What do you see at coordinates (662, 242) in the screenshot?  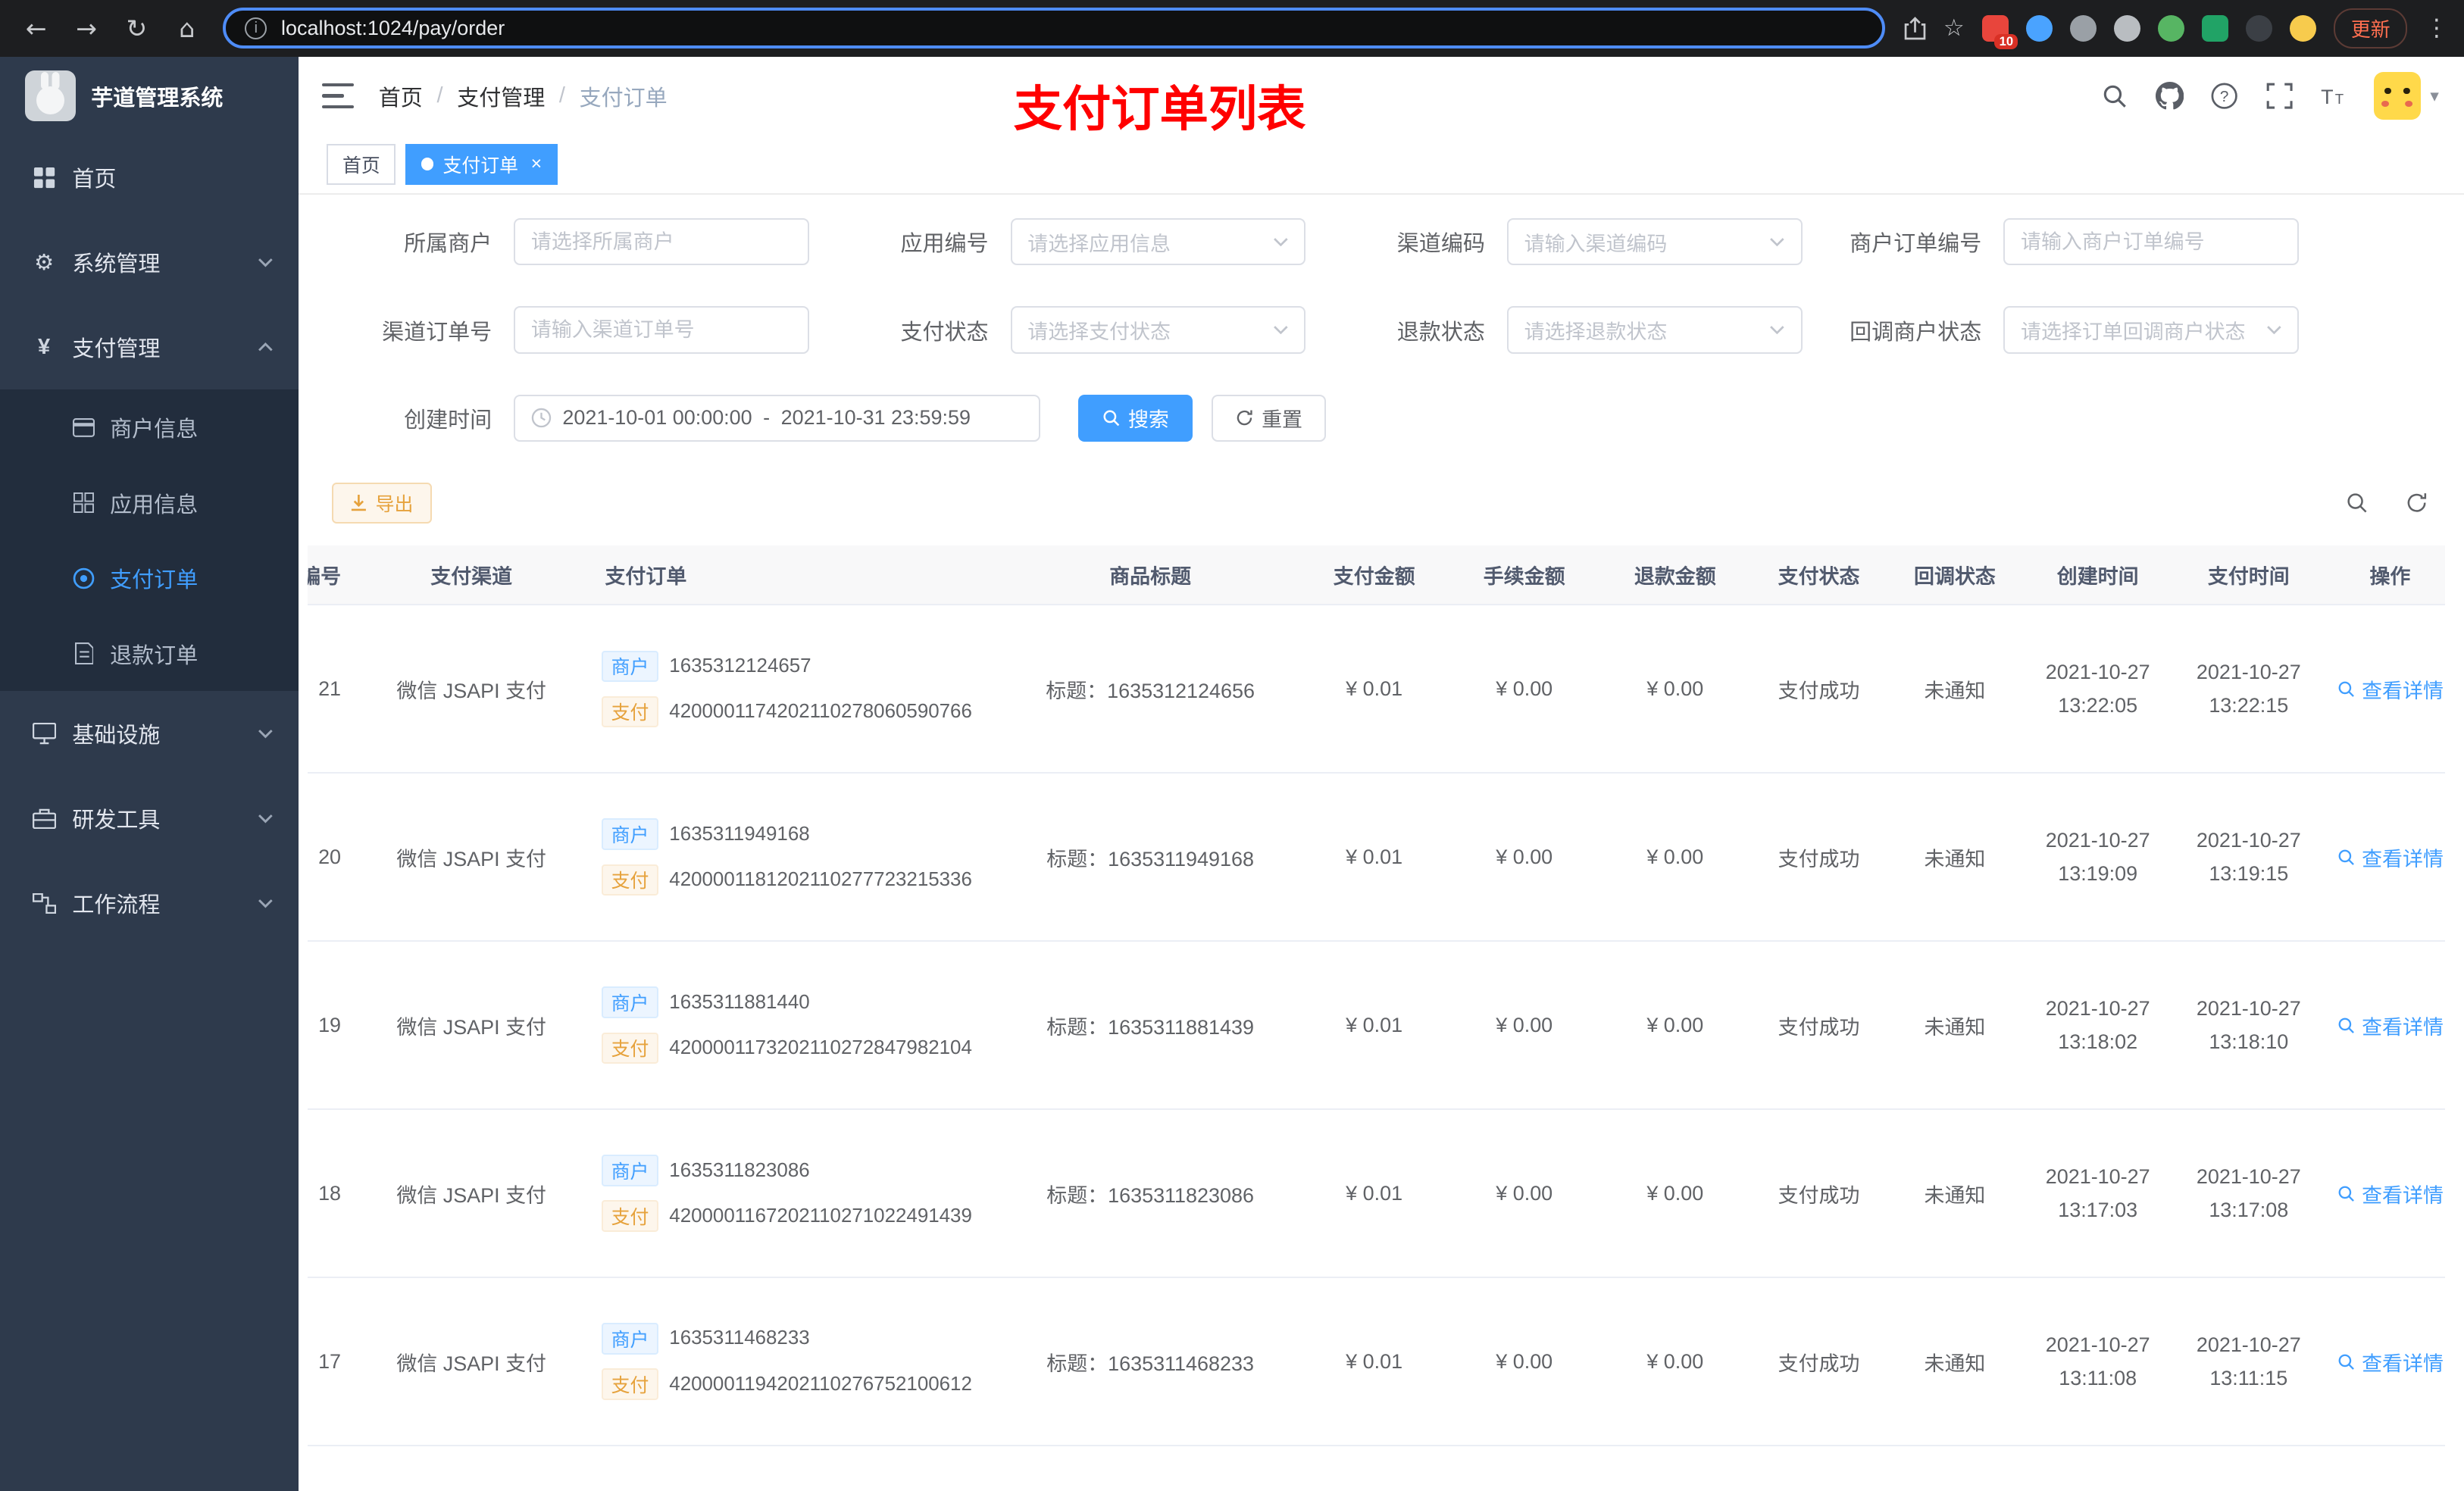 I see `merchant-input` at bounding box center [662, 242].